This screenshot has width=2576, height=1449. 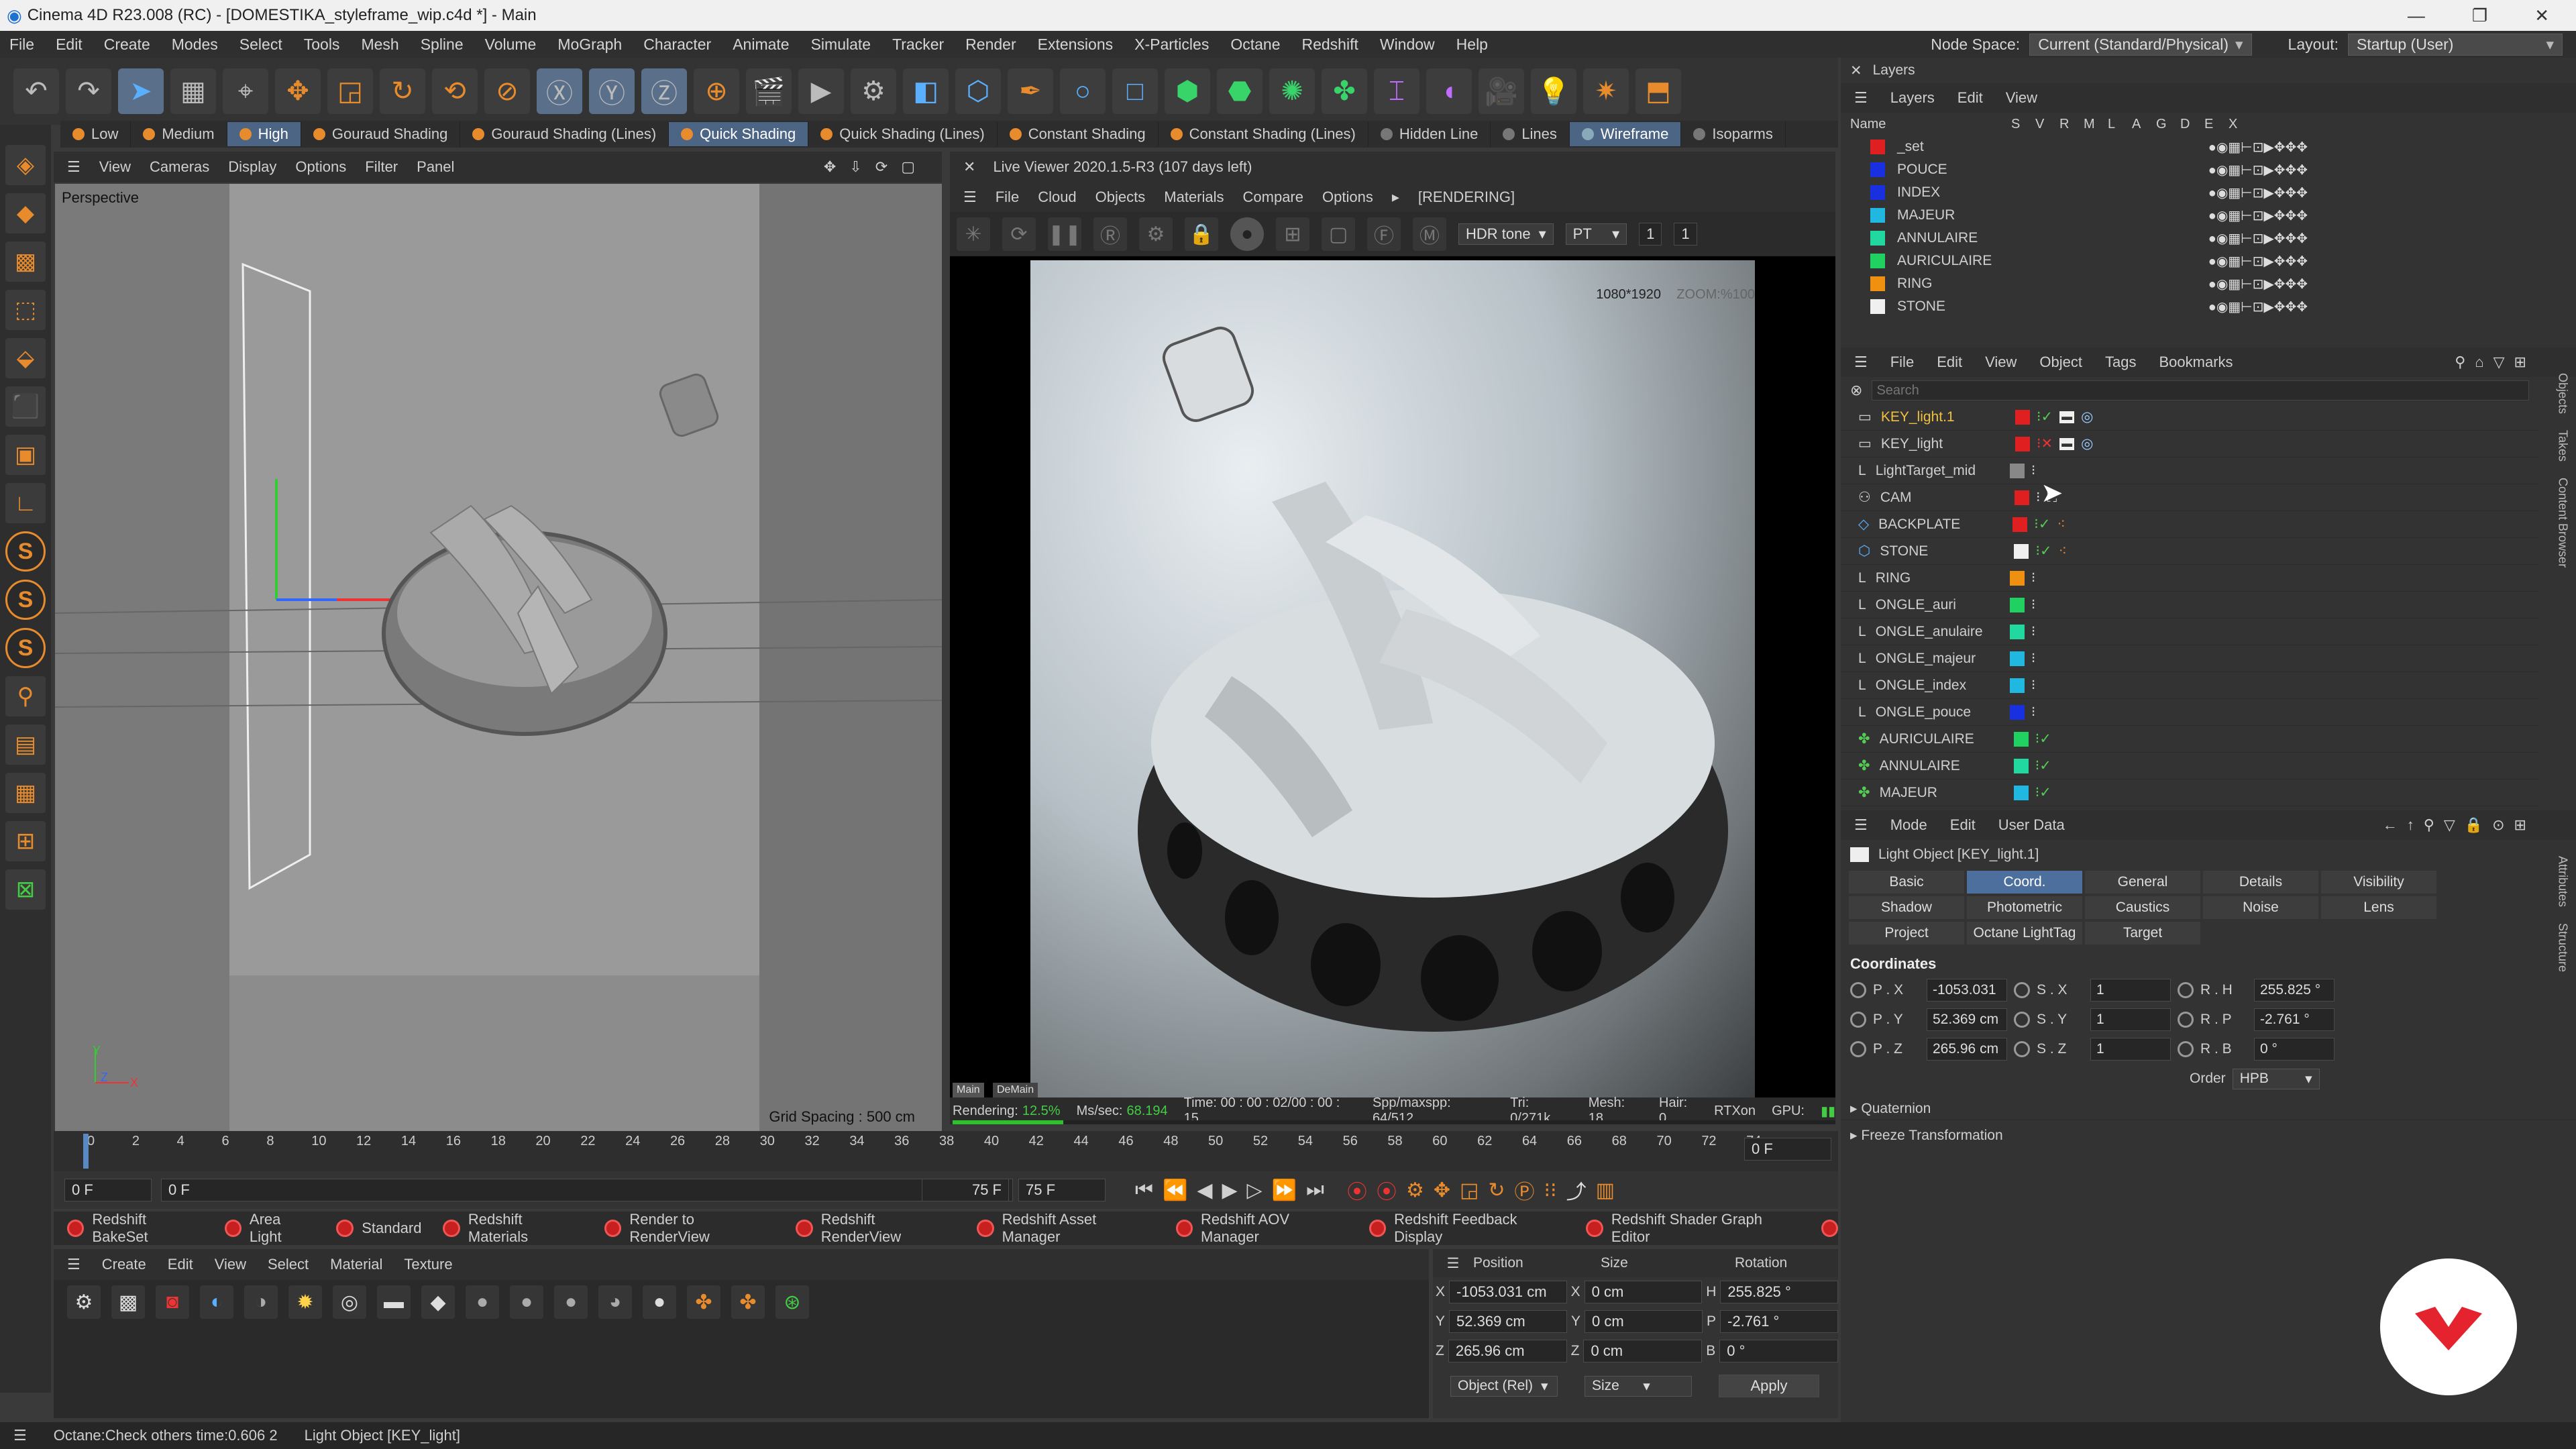 I want to click on checker-icon: ▩, so click(x=128, y=1302).